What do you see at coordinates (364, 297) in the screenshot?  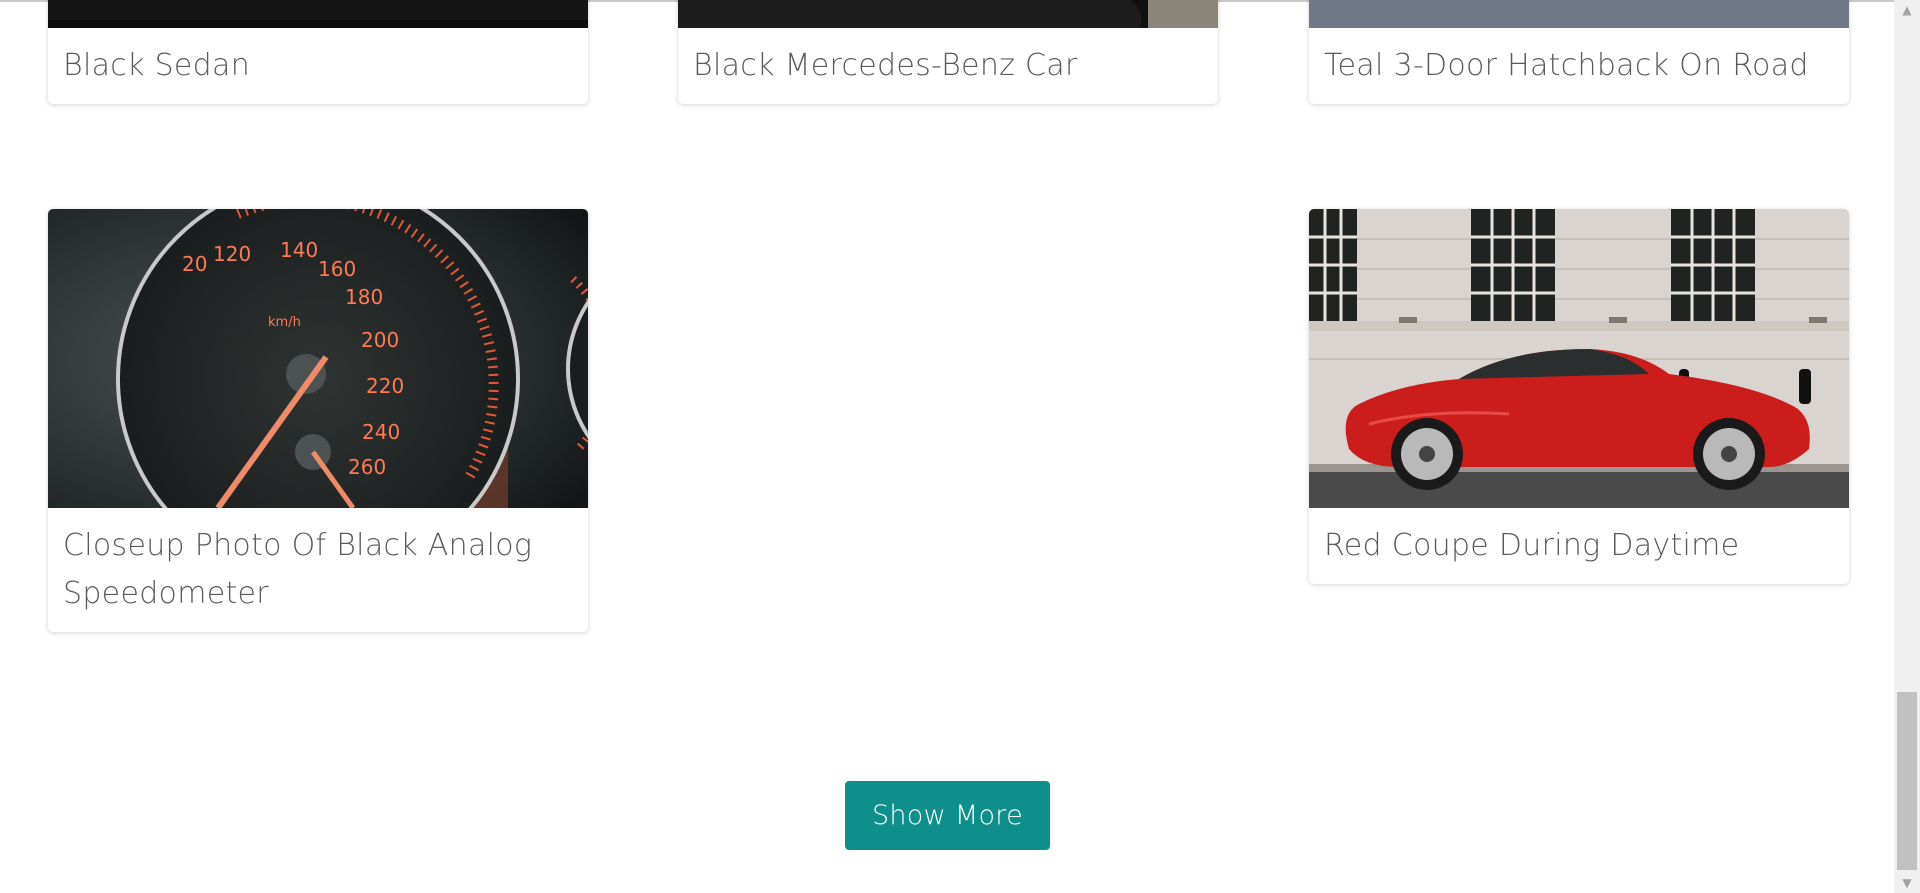 I see `speedometer-tick-label: 180` at bounding box center [364, 297].